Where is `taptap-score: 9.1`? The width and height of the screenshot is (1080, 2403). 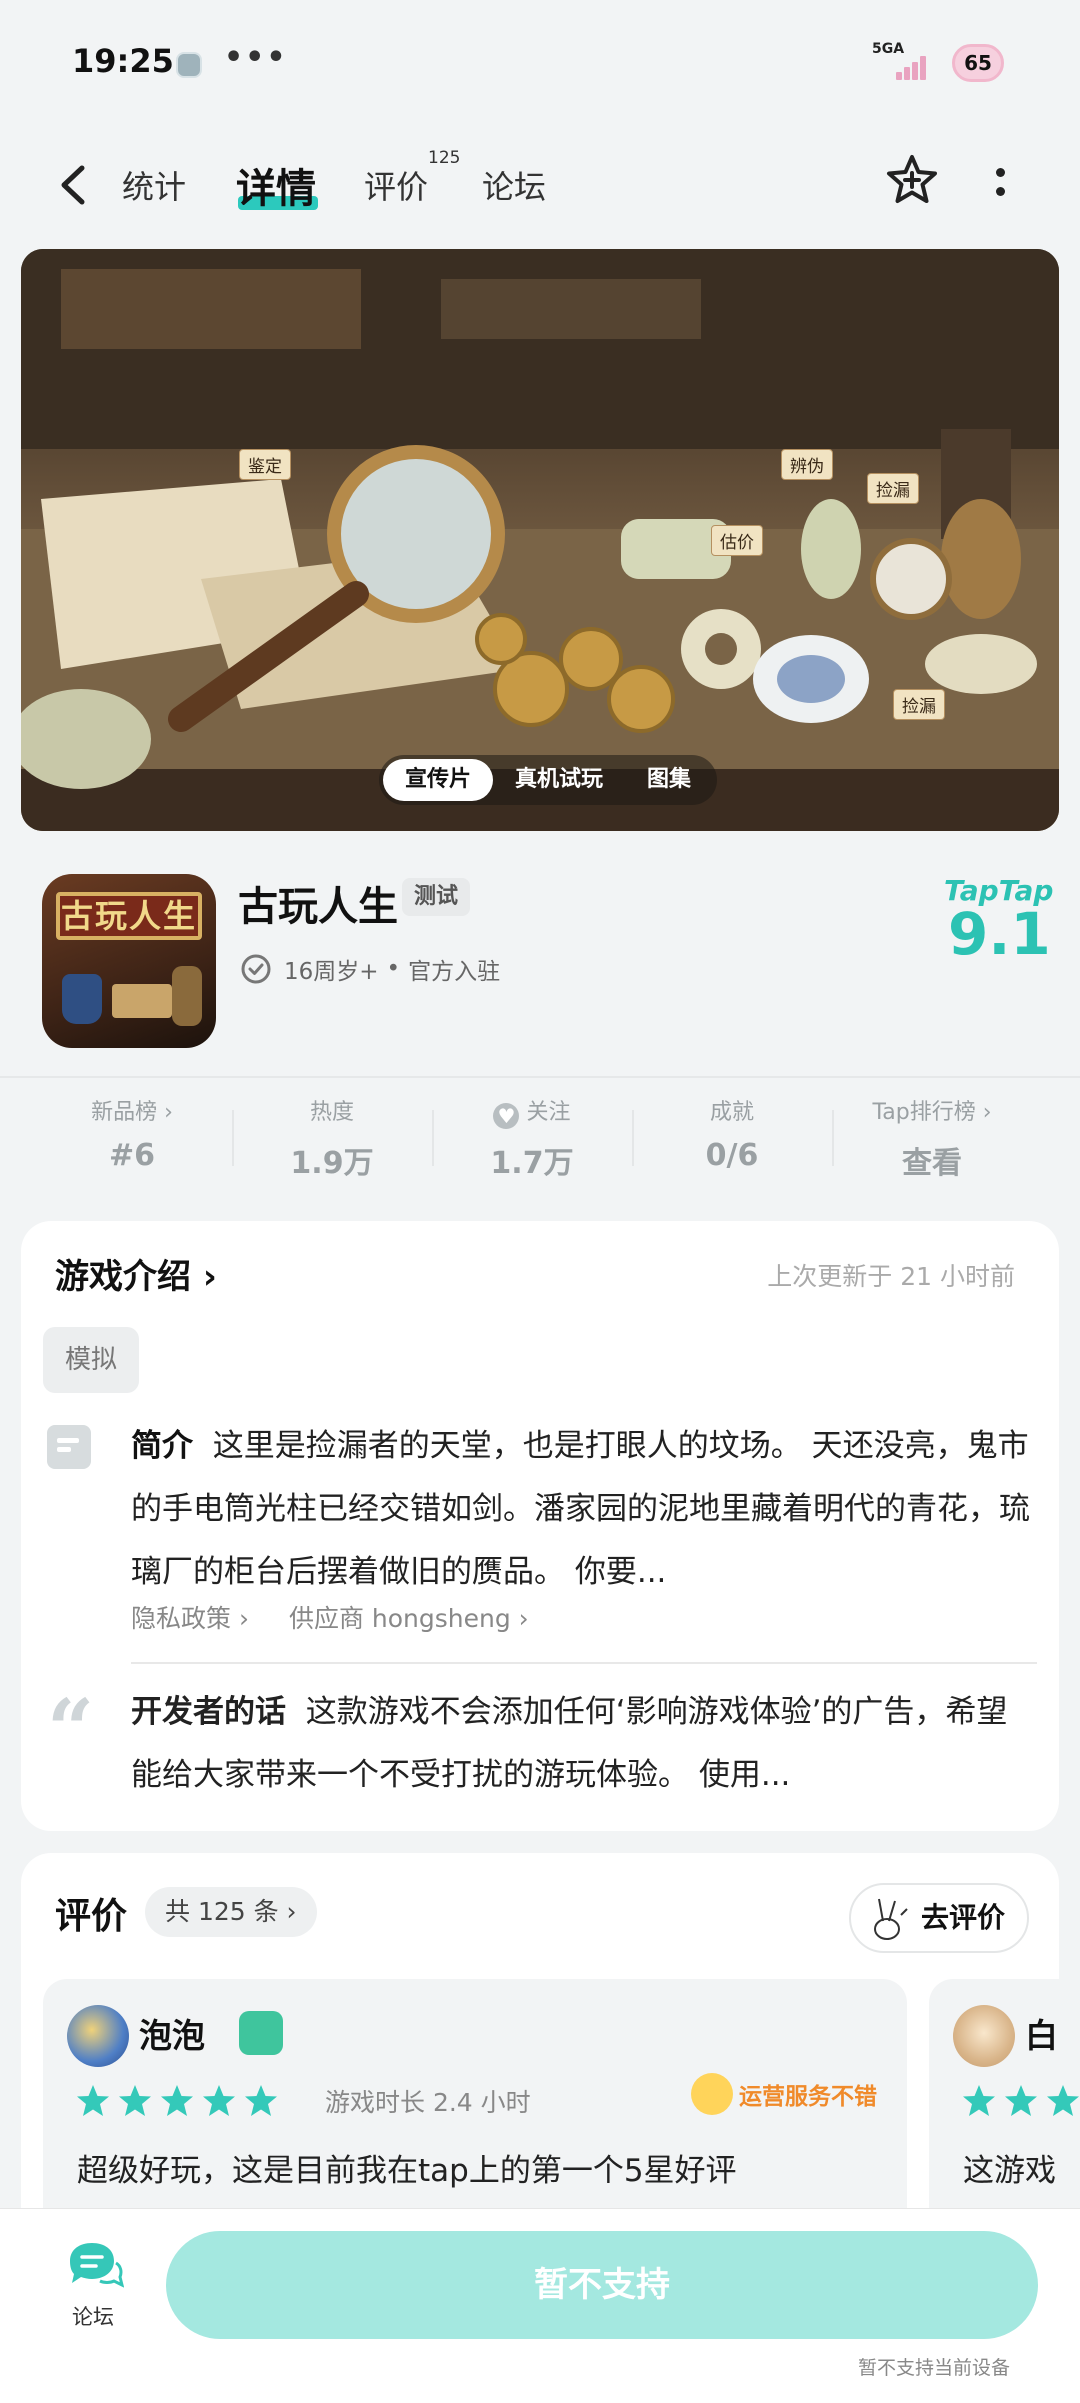
taptap-score: 9.1 is located at coordinates (999, 934).